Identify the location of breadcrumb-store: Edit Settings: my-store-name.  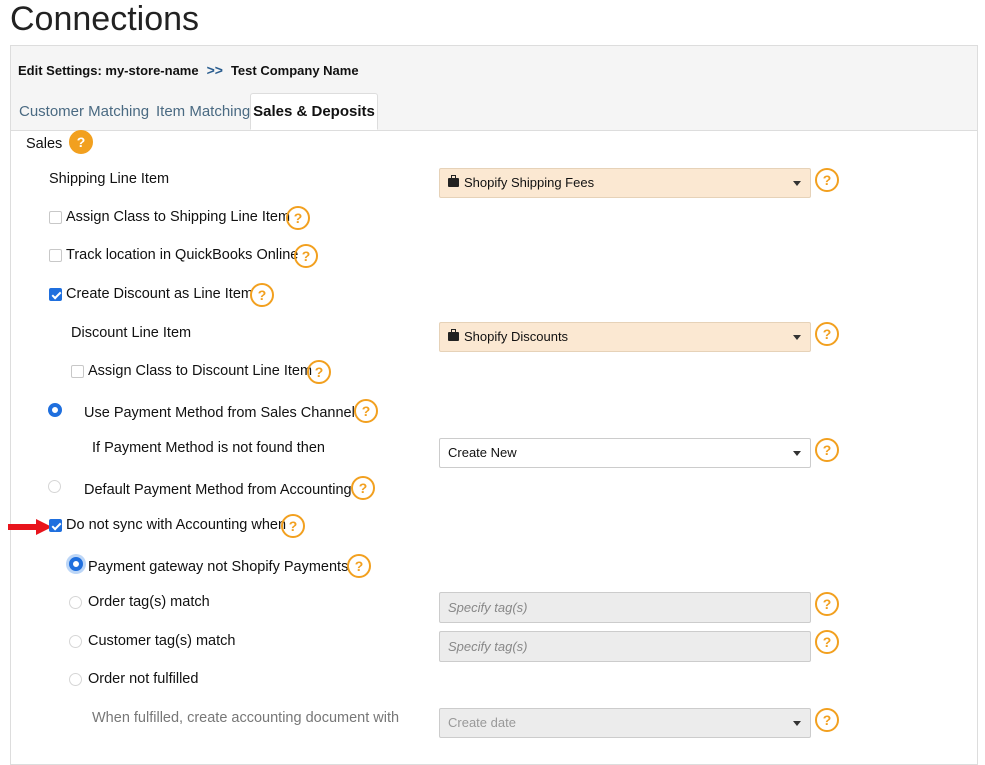
(108, 70).